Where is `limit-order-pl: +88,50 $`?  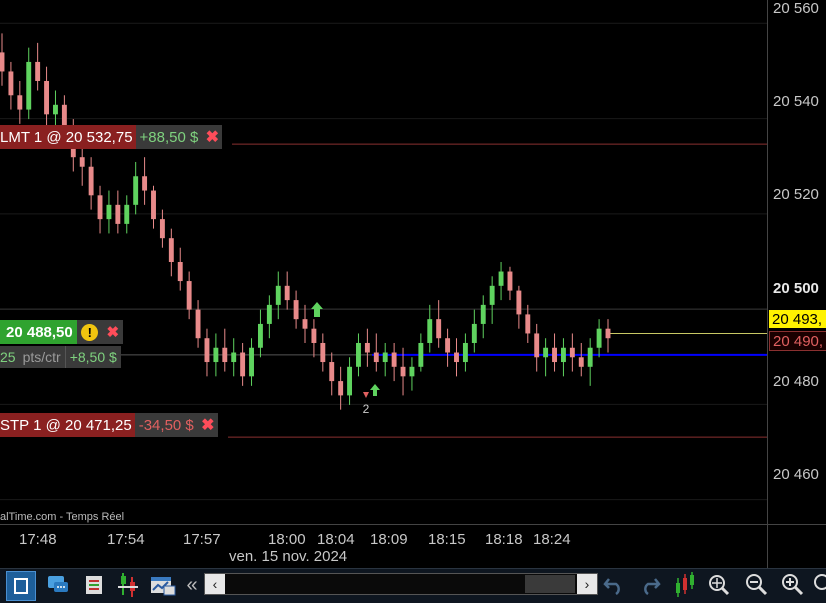
limit-order-pl: +88,50 $ is located at coordinates (169, 137).